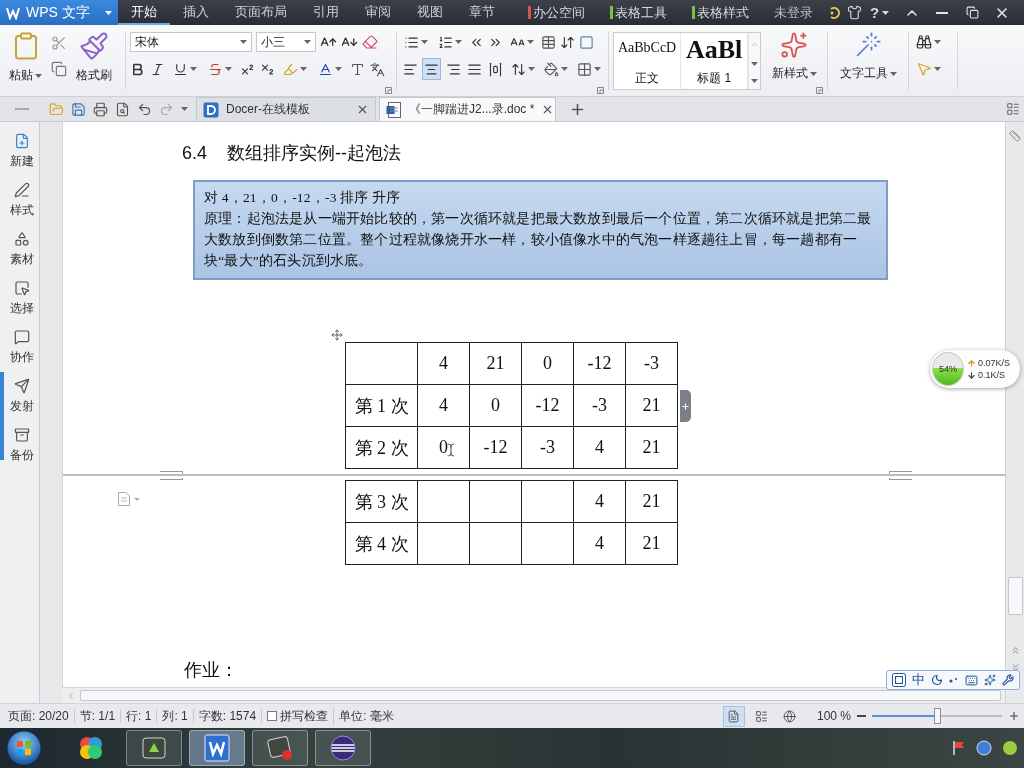 Image resolution: width=1024 pixels, height=768 pixels. What do you see at coordinates (25, 57) in the screenshot?
I see `paste-button: 粘贴` at bounding box center [25, 57].